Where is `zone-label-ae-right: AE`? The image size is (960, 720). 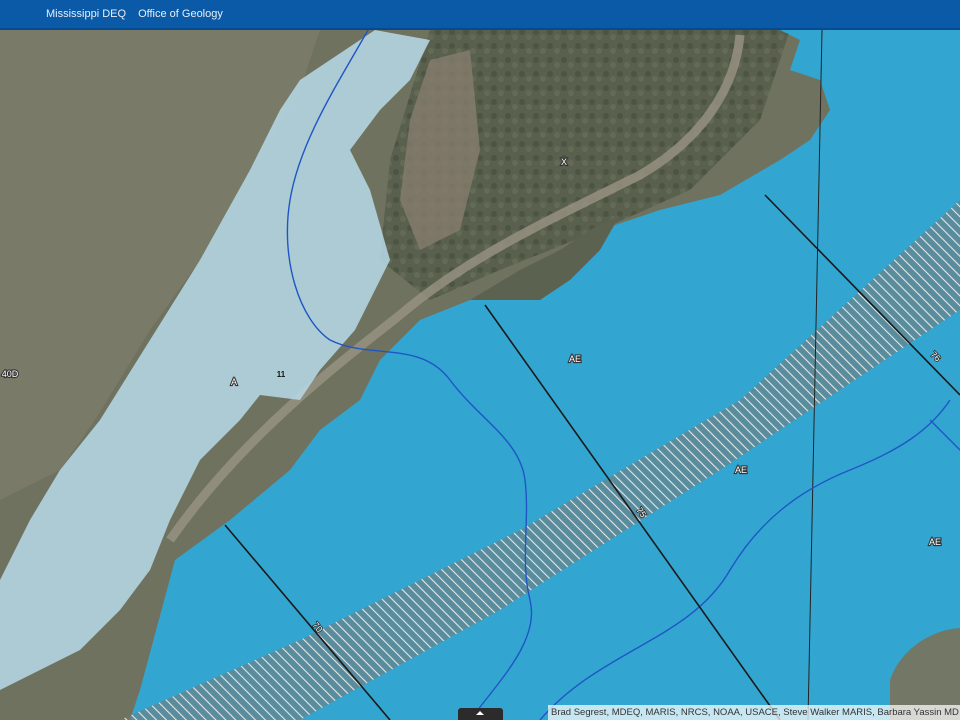
zone-label-ae-right: AE is located at coordinates (935, 542).